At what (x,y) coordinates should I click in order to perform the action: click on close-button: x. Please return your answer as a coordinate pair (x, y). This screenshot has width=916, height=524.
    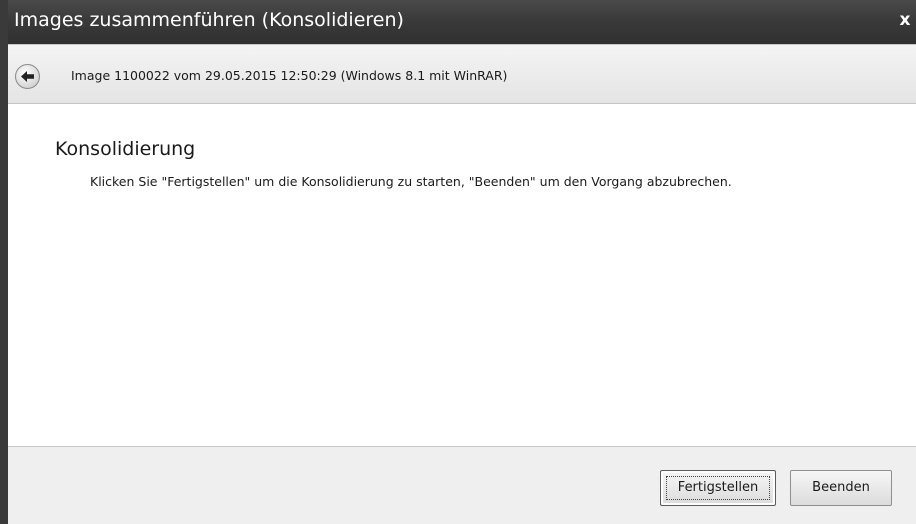
    Looking at the image, I should click on (905, 20).